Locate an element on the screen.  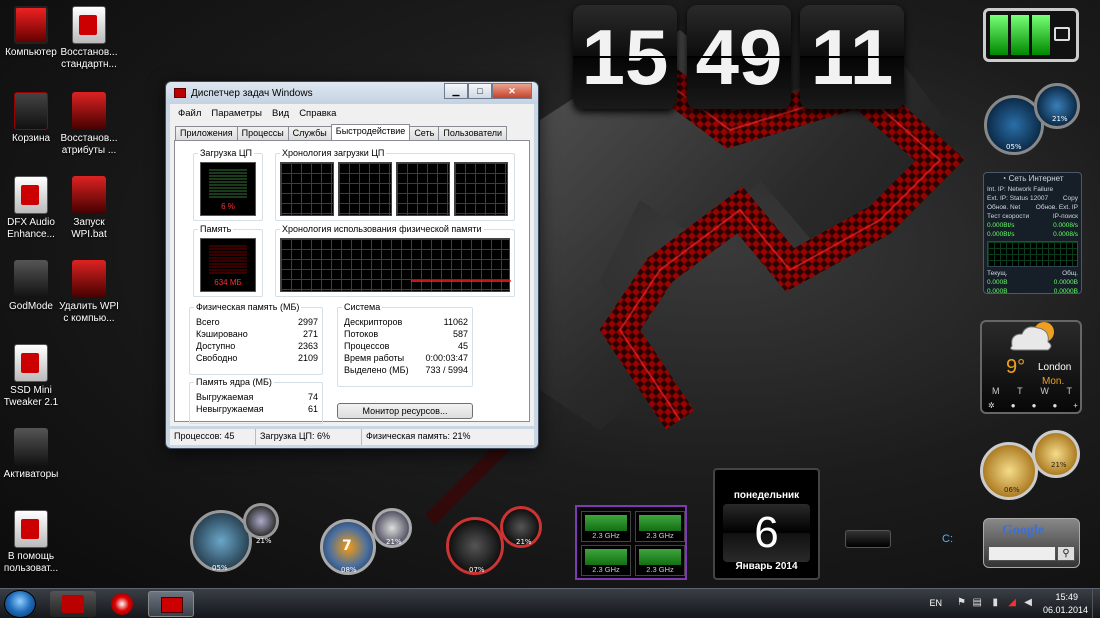
recycle-bin-icon is located at coordinates (31, 111).